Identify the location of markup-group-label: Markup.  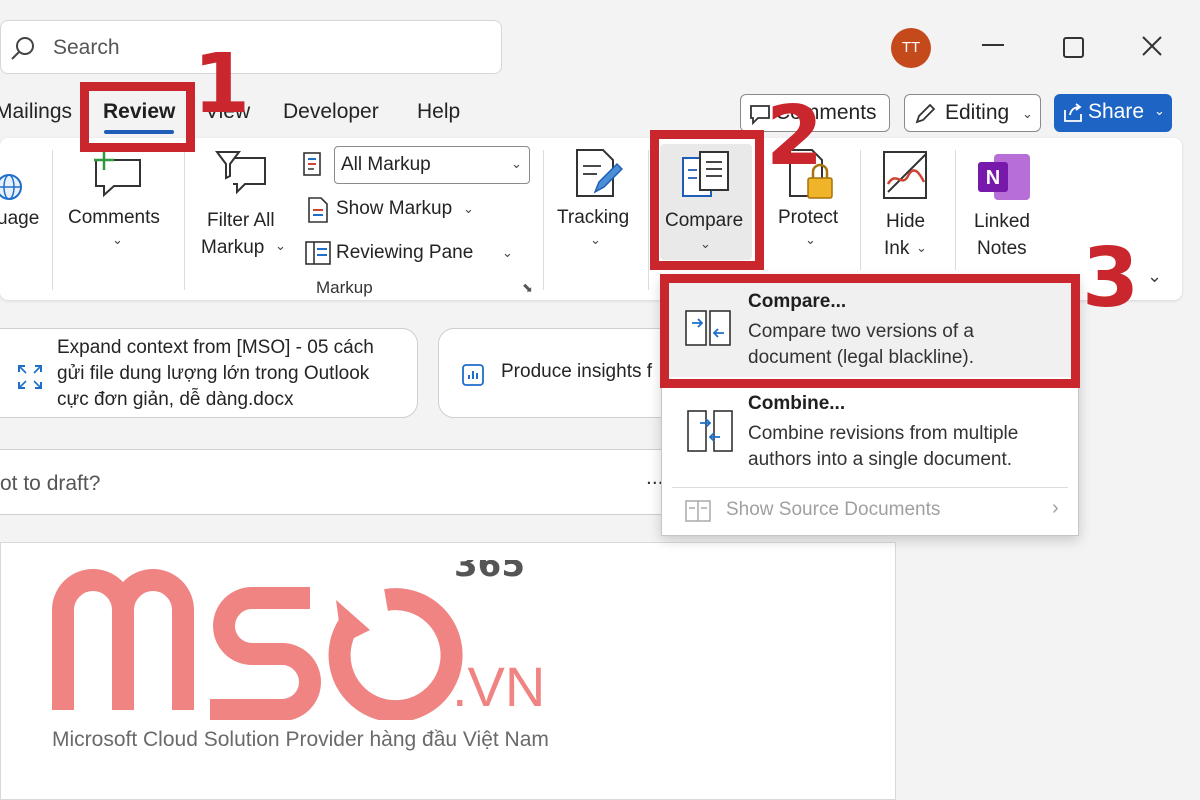
(344, 287).